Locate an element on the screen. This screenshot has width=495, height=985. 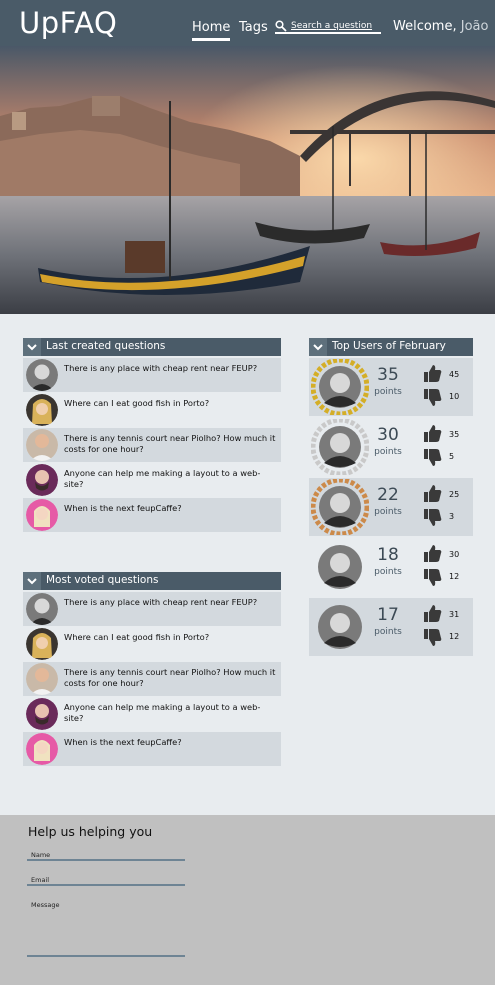
search-question-link: Search a question is located at coordinates (331, 26).